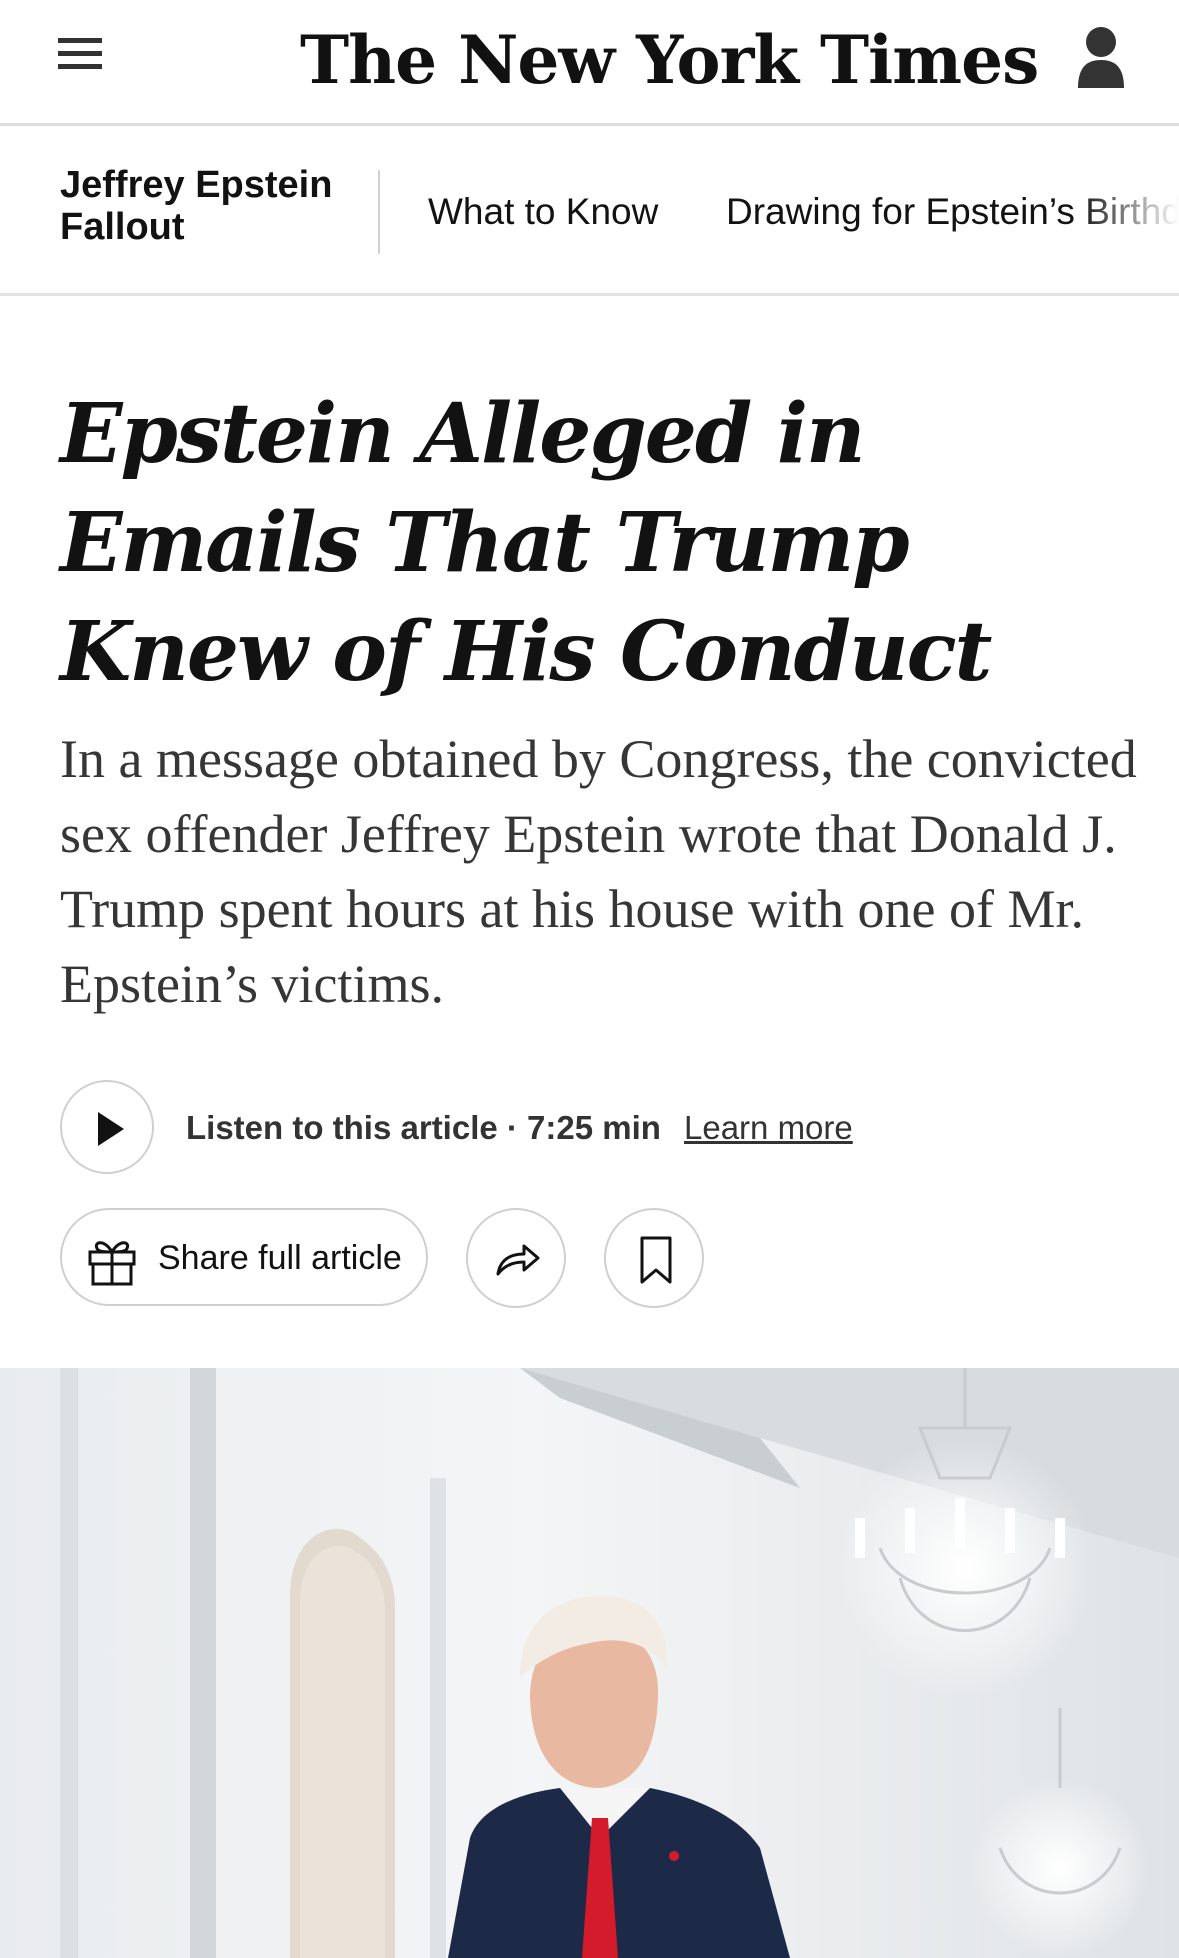 Image resolution: width=1179 pixels, height=1958 pixels. I want to click on share-button, so click(516, 1258).